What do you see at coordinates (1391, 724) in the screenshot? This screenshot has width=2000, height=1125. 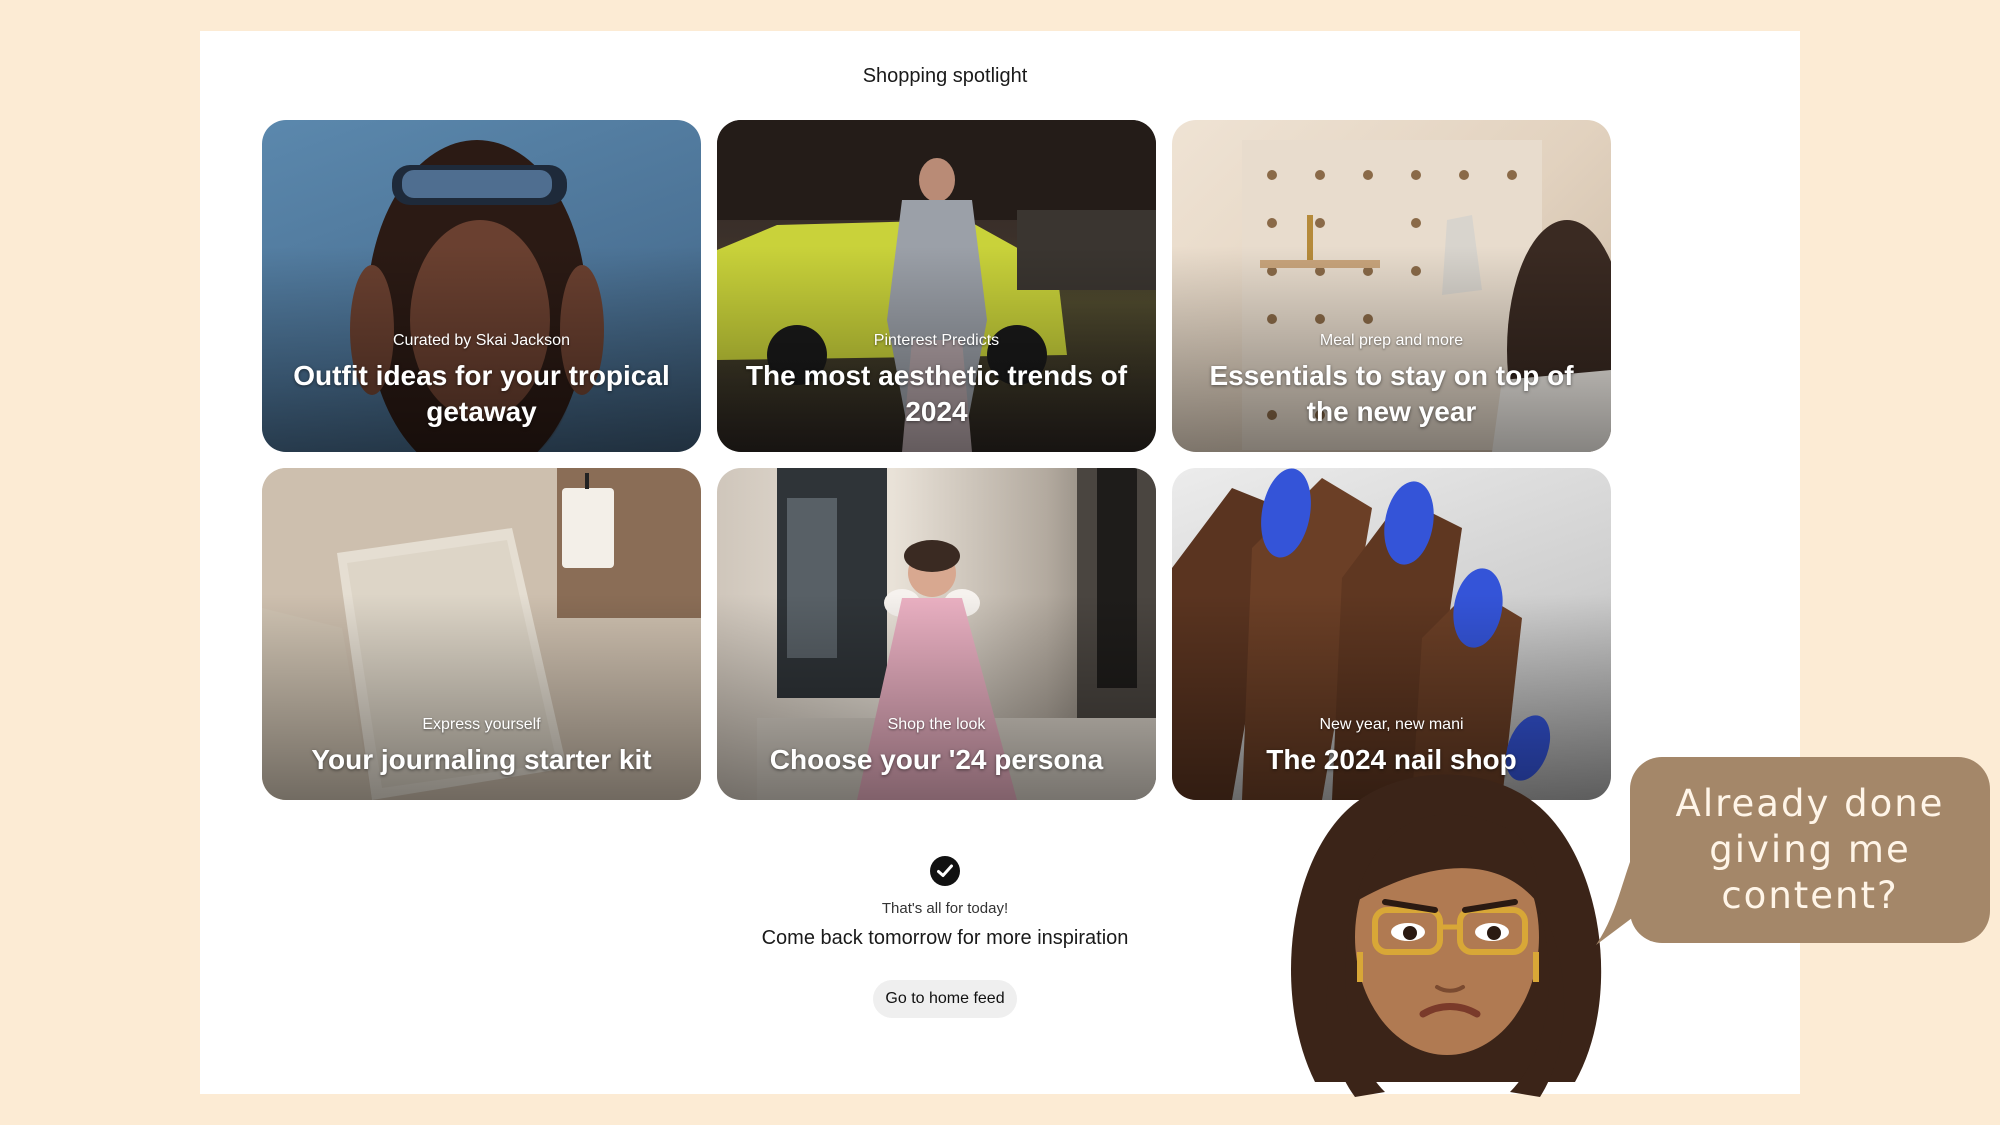 I see `card-subtitle: New year, new mani` at bounding box center [1391, 724].